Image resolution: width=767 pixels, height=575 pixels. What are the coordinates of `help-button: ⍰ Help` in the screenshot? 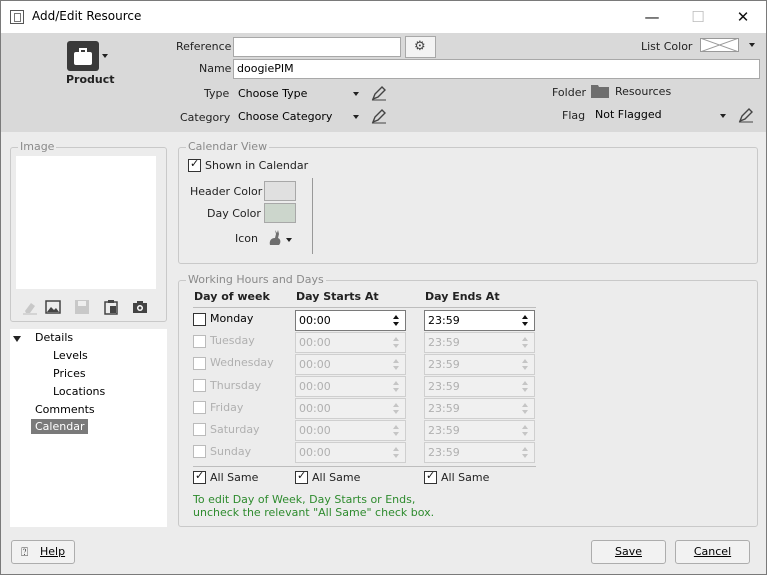 It's located at (43, 552).